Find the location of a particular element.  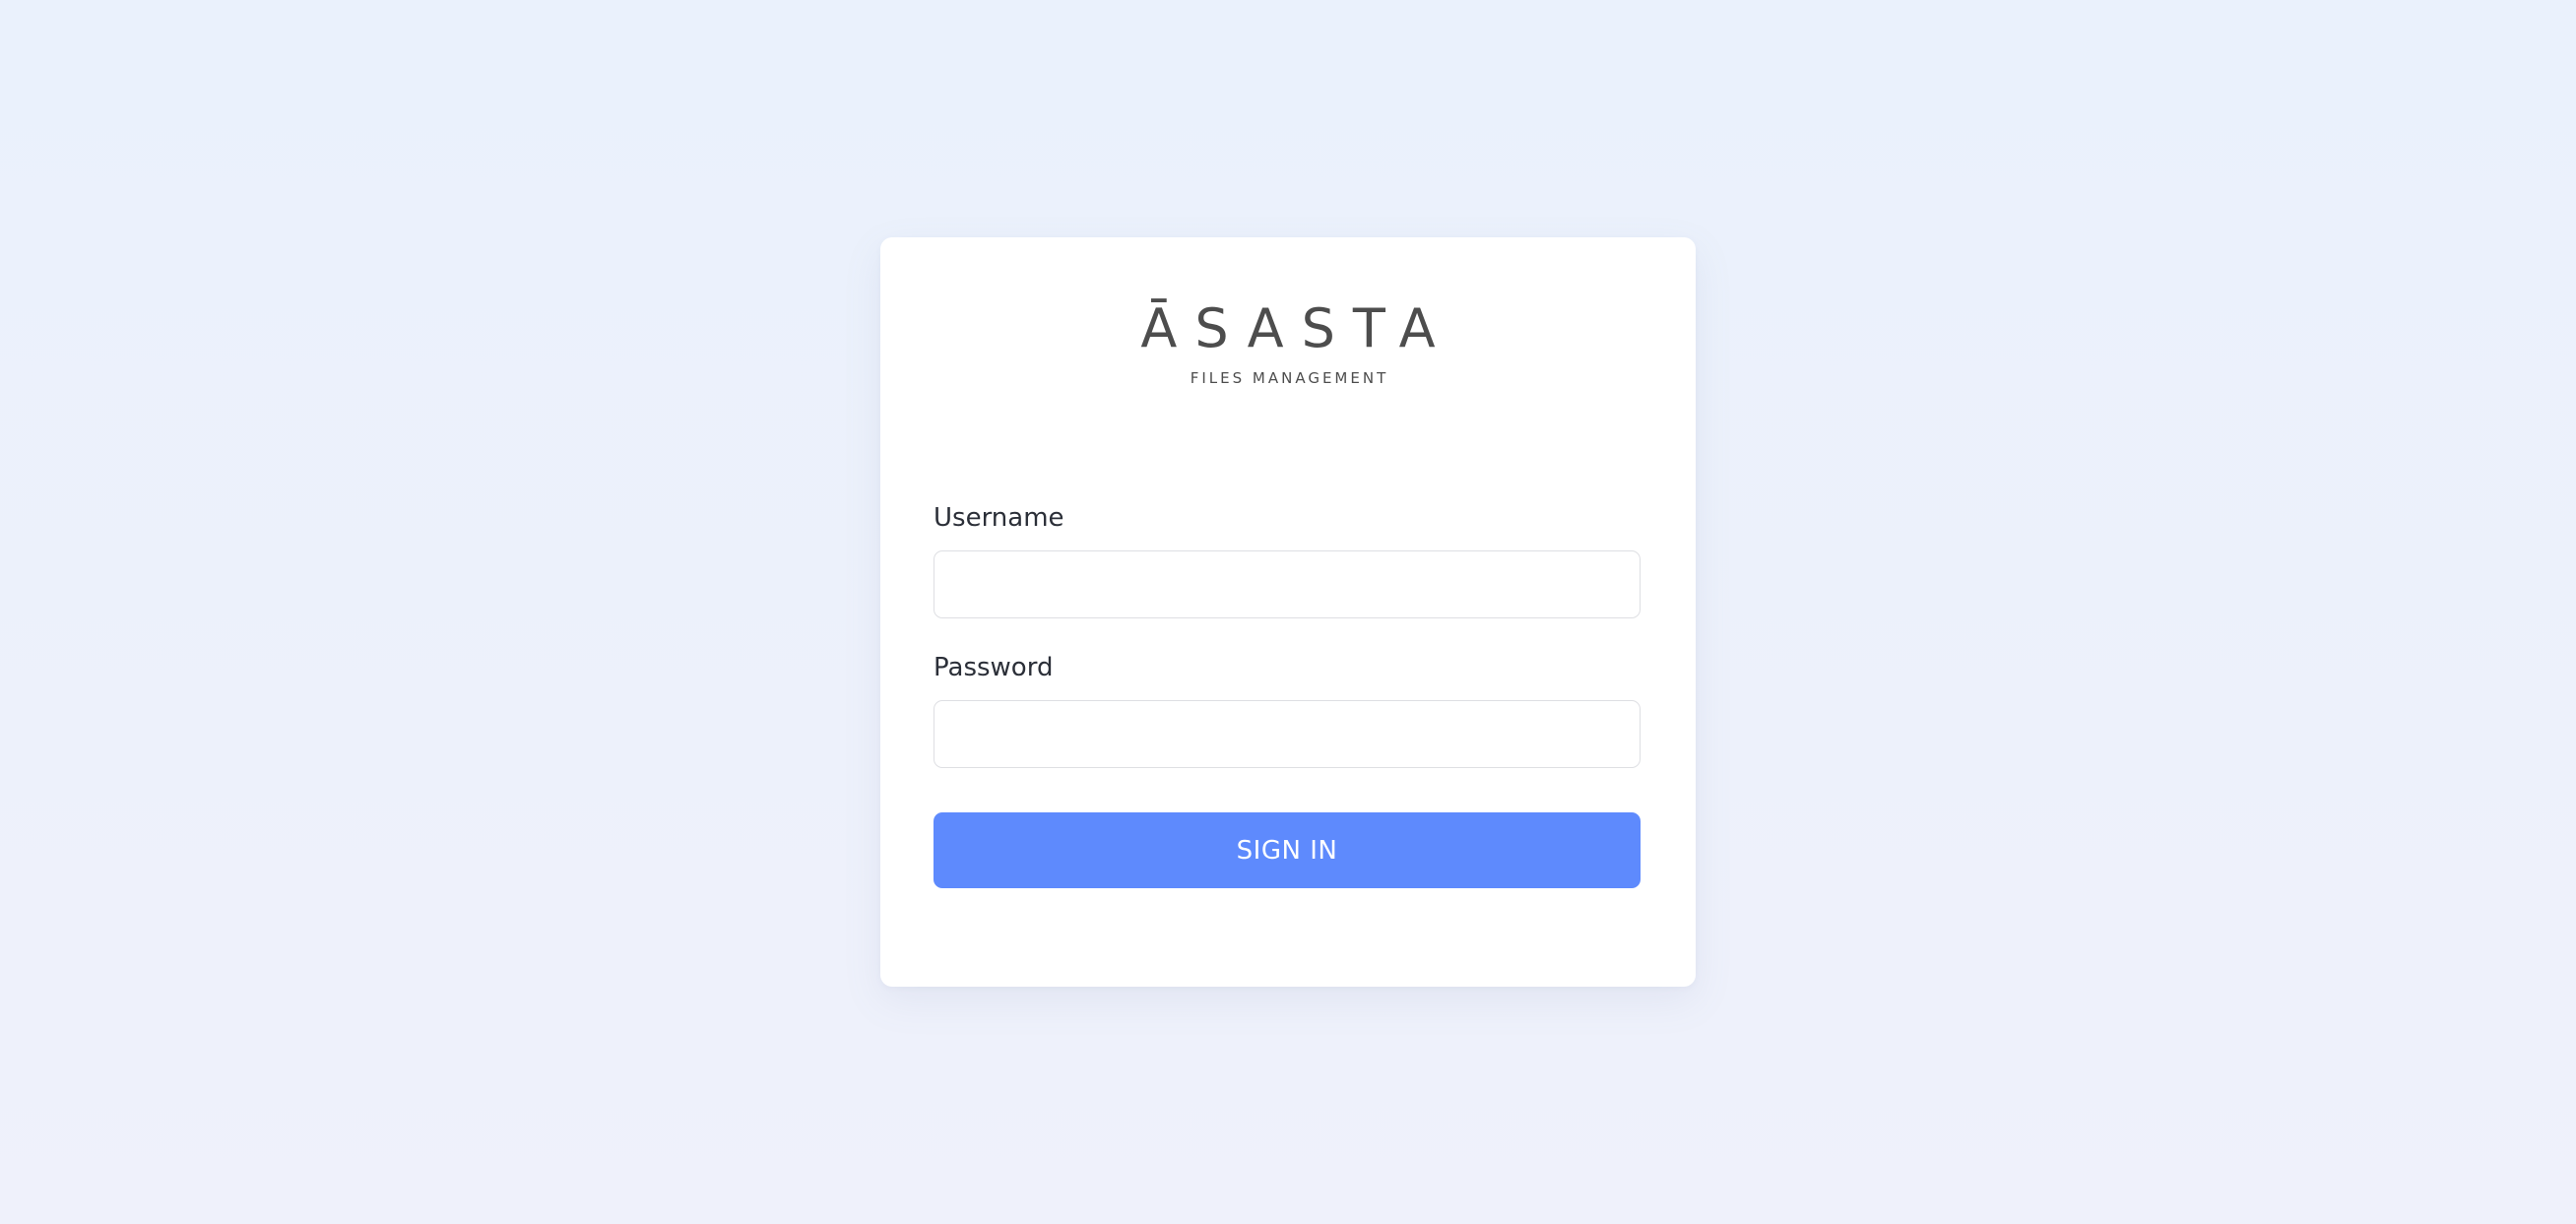

brand-logo: ĀSASTA FILES MANAGEMENT is located at coordinates (1288, 342).